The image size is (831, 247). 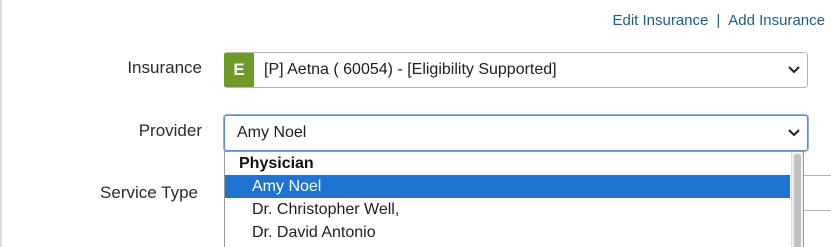 What do you see at coordinates (516, 133) in the screenshot?
I see `provider-select: Amy Noel` at bounding box center [516, 133].